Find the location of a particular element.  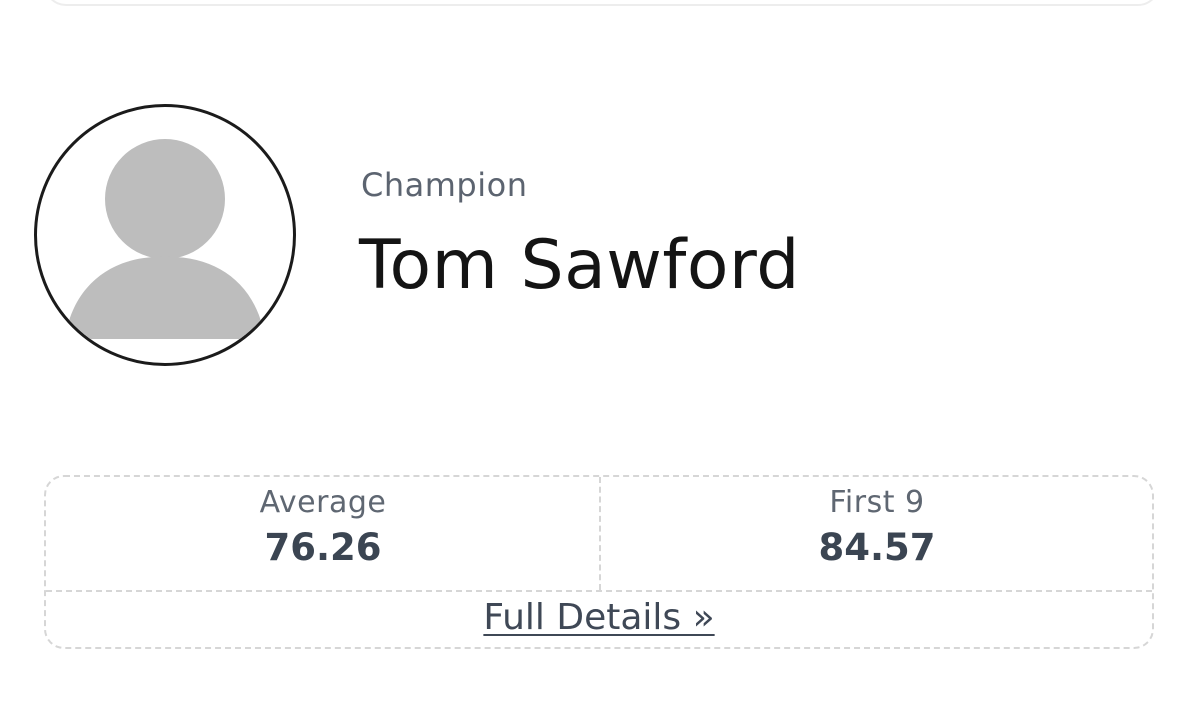

average-label: Average is located at coordinates (323, 502).